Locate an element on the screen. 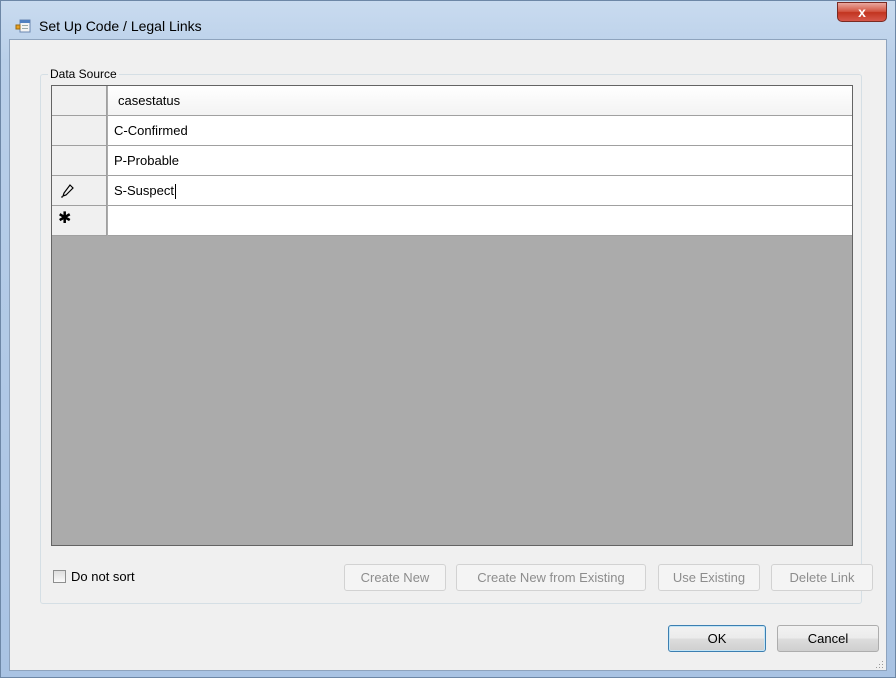 This screenshot has height=678, width=896. grid-cell: C-Confirmed is located at coordinates (480, 131).